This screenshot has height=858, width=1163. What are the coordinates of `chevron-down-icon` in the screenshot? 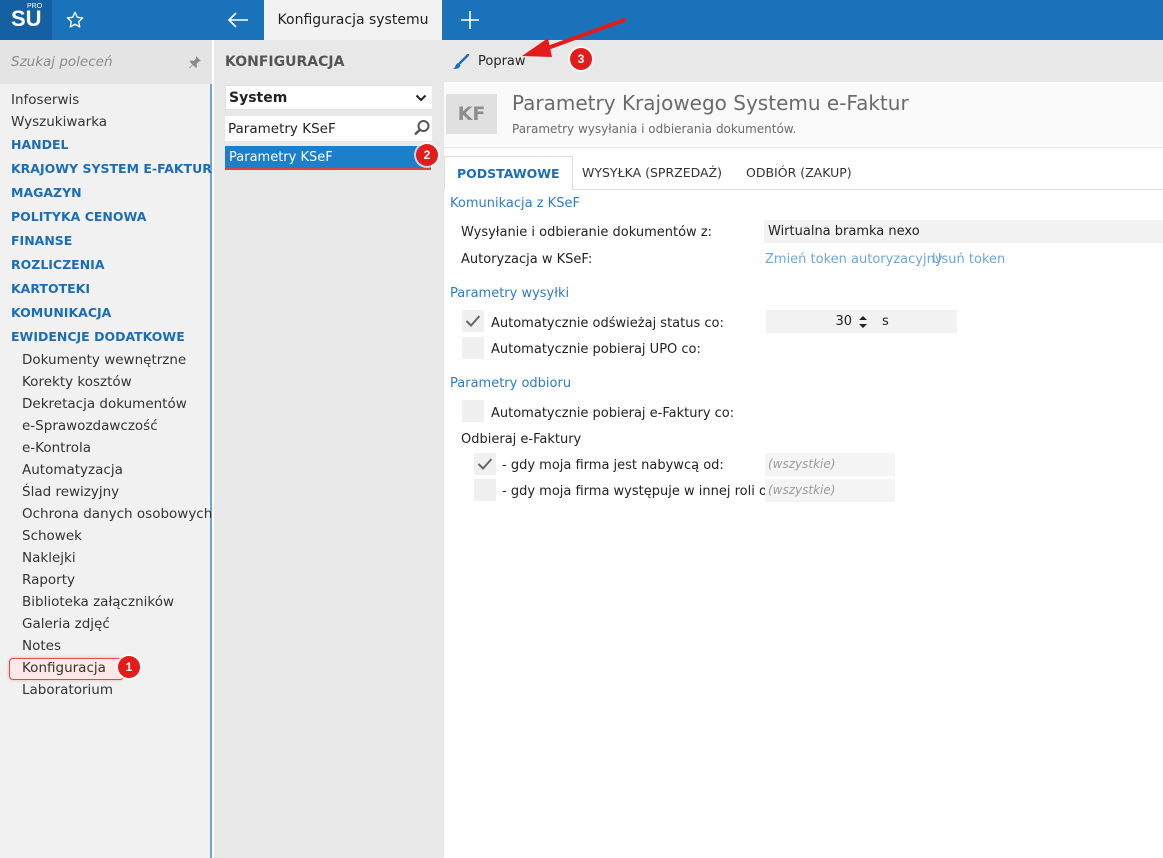 It's located at (421, 98).